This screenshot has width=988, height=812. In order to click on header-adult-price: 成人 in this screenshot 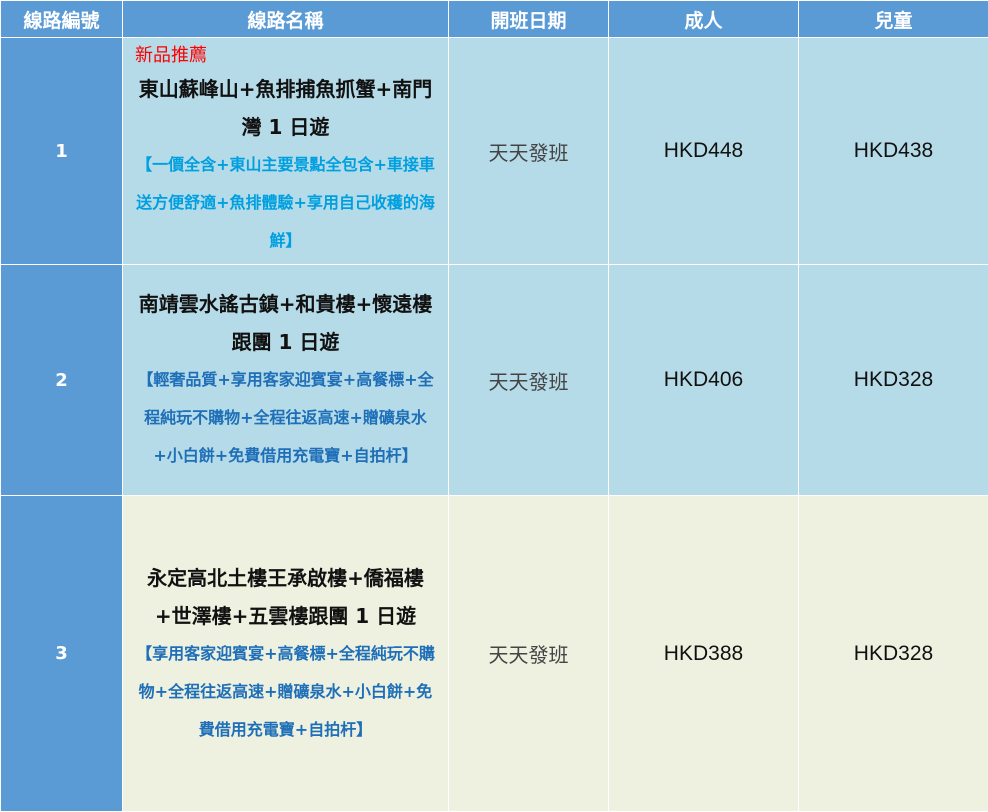, I will do `click(704, 19)`.